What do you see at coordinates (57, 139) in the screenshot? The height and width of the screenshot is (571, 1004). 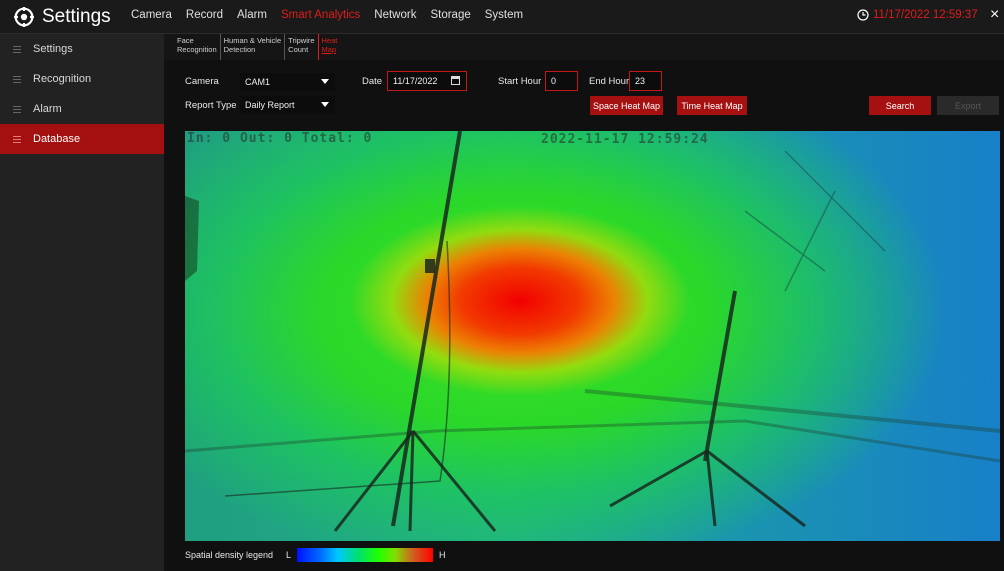 I see `sidebar-item-label: Database` at bounding box center [57, 139].